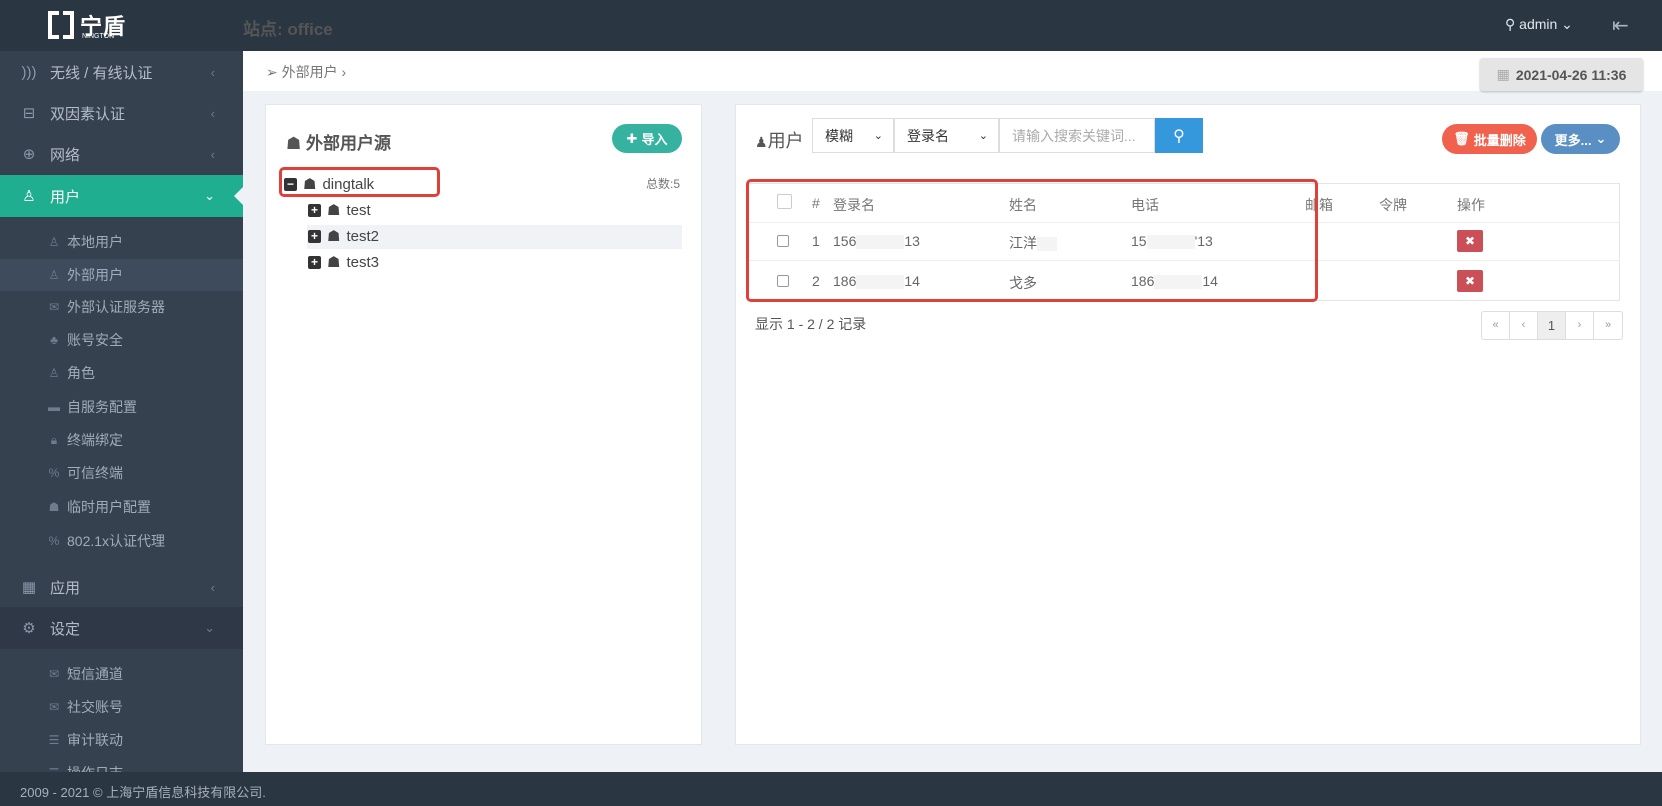 The width and height of the screenshot is (1662, 806). What do you see at coordinates (121, 740) in the screenshot?
I see `sub-audit-linkage: ☰ 审计联动` at bounding box center [121, 740].